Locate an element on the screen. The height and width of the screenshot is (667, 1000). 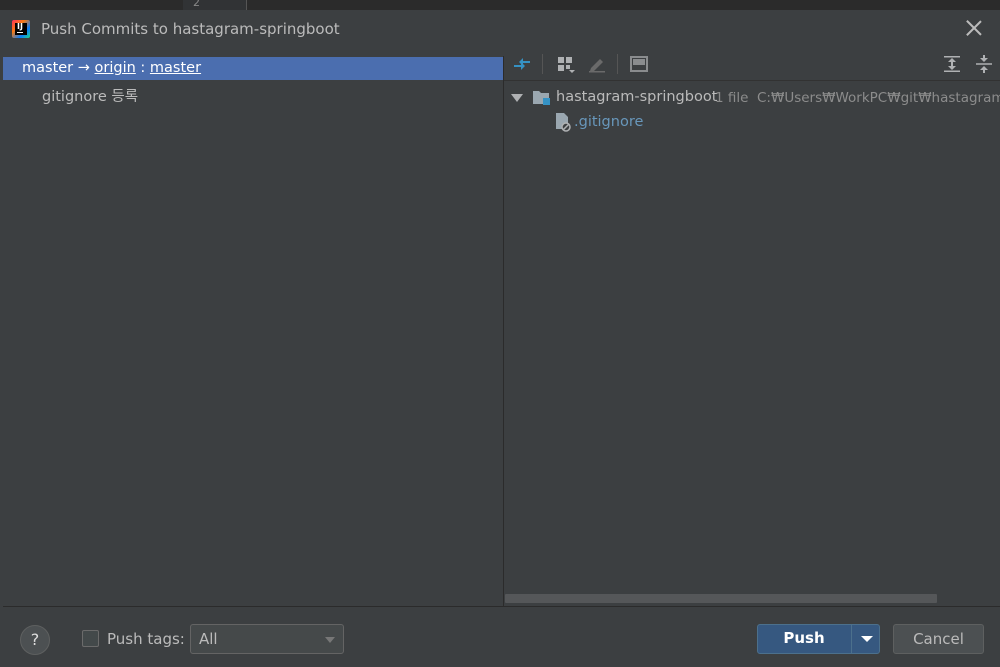
cancel-button: Cancel is located at coordinates (938, 639).